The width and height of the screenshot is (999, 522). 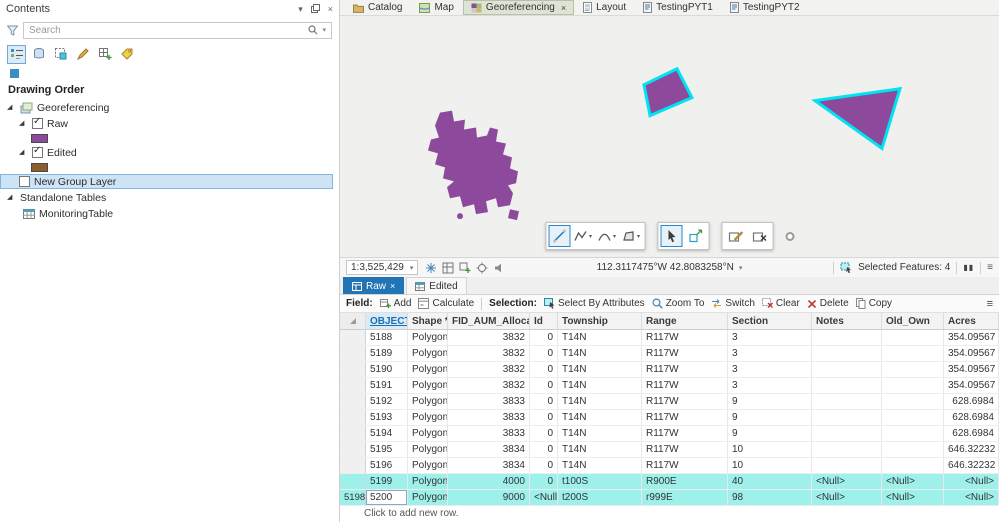 What do you see at coordinates (387, 449) in the screenshot?
I see `table-cell: 5195` at bounding box center [387, 449].